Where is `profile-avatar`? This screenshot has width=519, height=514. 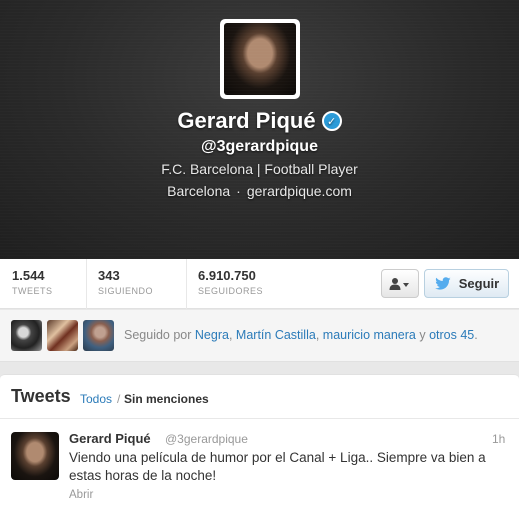
profile-avatar is located at coordinates (260, 59).